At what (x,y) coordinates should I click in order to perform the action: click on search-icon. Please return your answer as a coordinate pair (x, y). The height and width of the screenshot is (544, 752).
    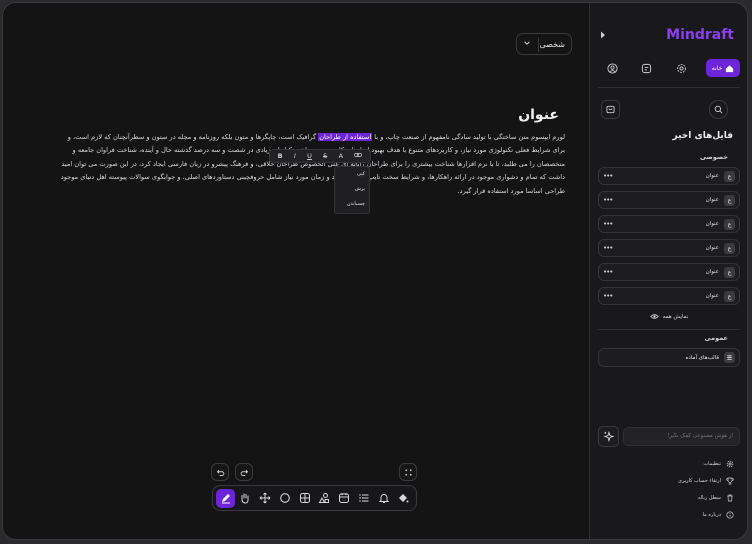
    Looking at the image, I should click on (718, 109).